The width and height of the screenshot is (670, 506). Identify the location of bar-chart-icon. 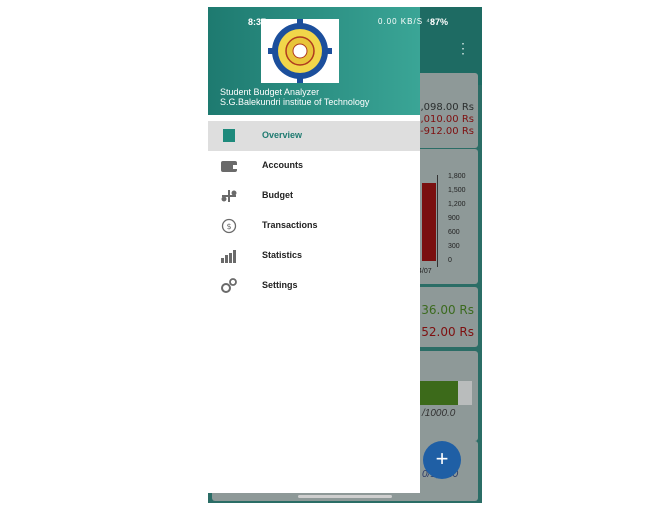
(229, 256).